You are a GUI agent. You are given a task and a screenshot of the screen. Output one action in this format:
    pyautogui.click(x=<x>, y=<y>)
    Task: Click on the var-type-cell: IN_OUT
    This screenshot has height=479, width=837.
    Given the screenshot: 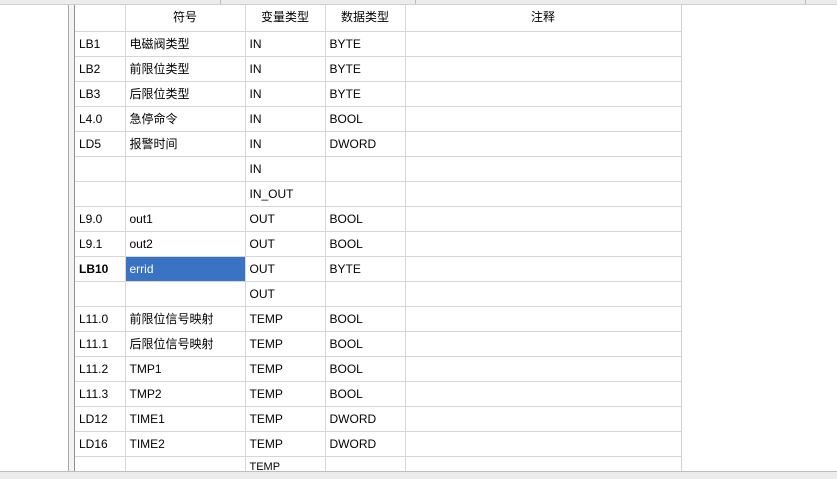 What is the action you would take?
    pyautogui.click(x=285, y=194)
    